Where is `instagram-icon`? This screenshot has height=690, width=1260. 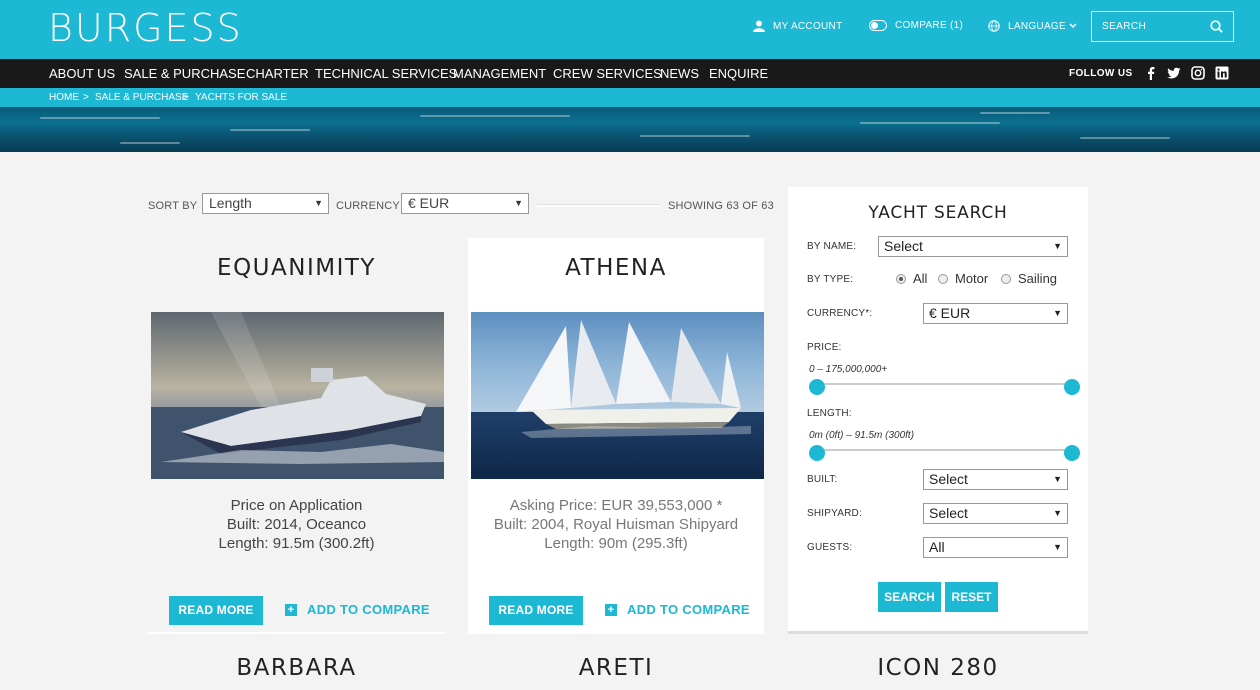
instagram-icon is located at coordinates (1198, 73).